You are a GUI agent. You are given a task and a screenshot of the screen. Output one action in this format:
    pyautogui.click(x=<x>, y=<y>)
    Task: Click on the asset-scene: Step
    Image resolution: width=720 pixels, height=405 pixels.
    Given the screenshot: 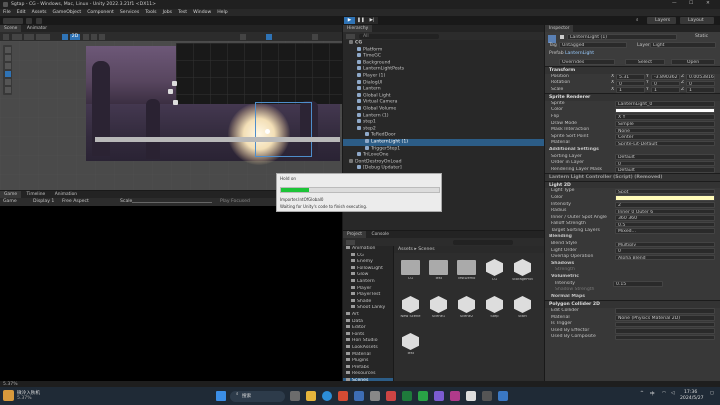 What is the action you would take?
    pyautogui.click(x=494, y=311)
    